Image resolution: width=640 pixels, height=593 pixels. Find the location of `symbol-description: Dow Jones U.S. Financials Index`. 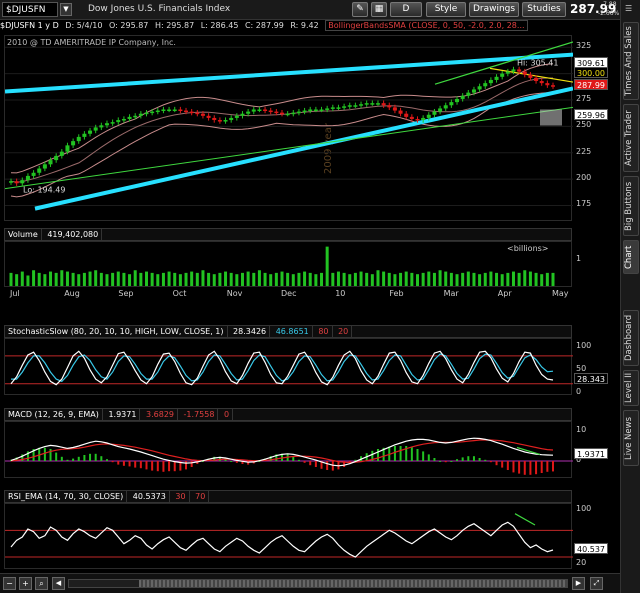

symbol-description: Dow Jones U.S. Financials Index is located at coordinates (159, 9).